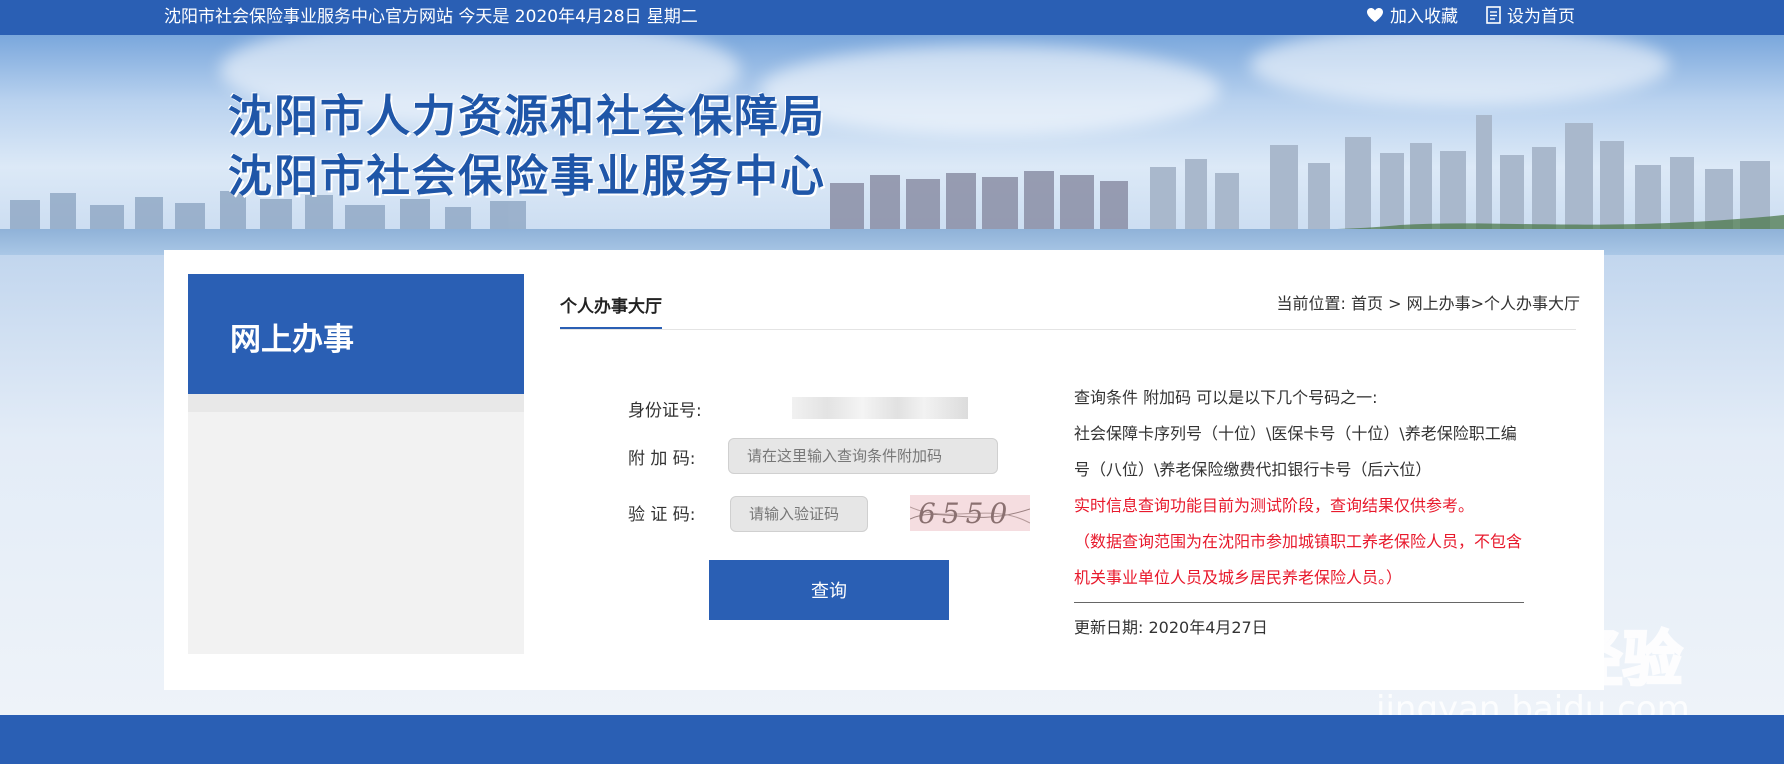 This screenshot has width=1784, height=764. Describe the element at coordinates (1367, 303) in the screenshot. I see `breadcrumb-home-link: 首页` at that location.